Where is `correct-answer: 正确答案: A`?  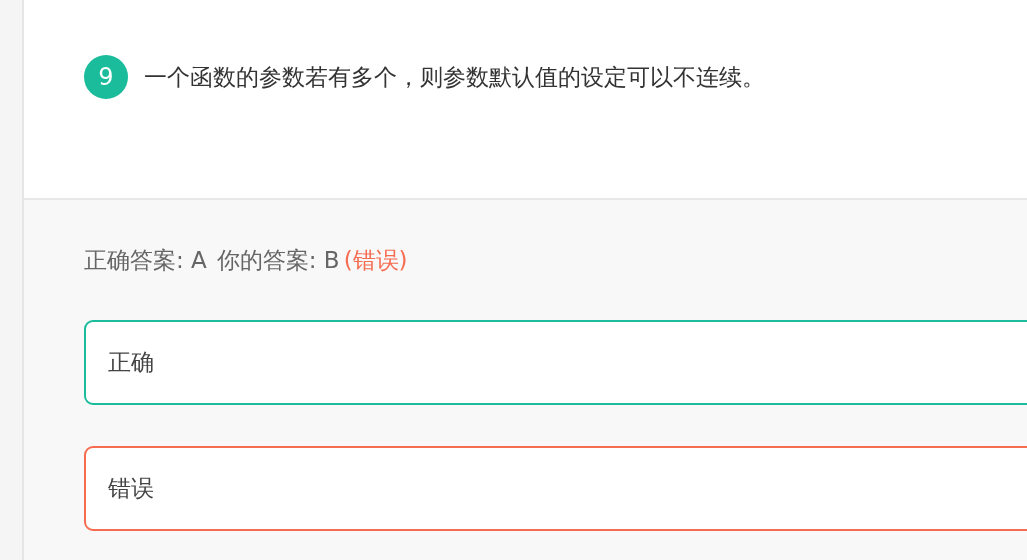 correct-answer: 正确答案: A is located at coordinates (145, 260).